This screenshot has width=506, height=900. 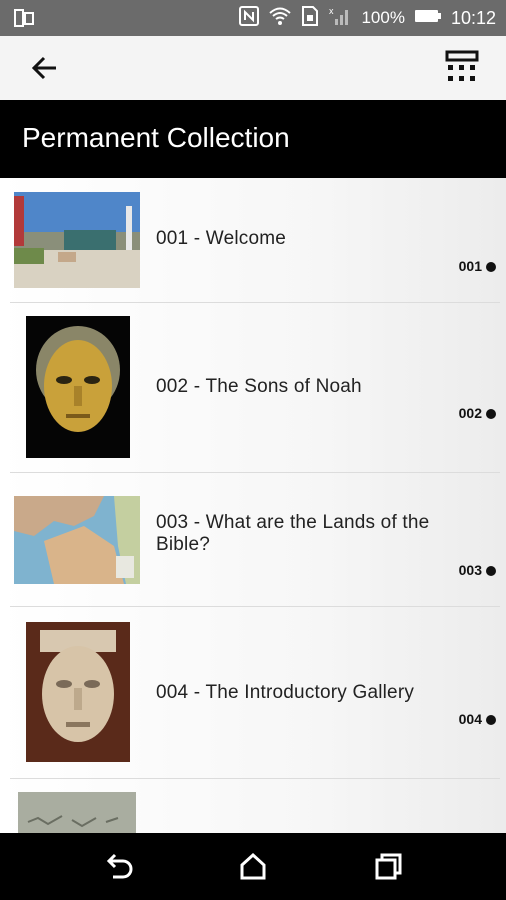 What do you see at coordinates (77, 812) in the screenshot?
I see `inscription-image` at bounding box center [77, 812].